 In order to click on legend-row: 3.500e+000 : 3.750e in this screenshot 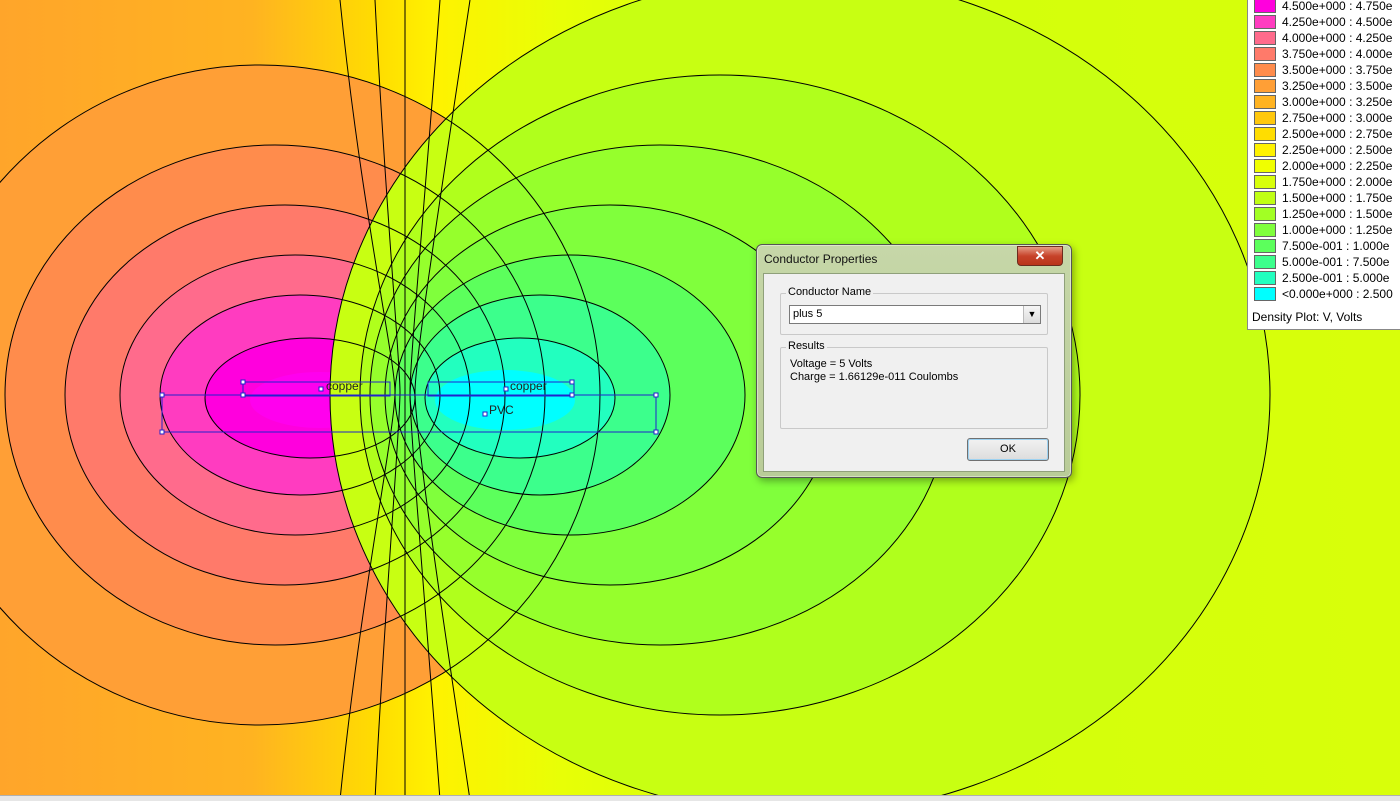, I will do `click(1326, 70)`.